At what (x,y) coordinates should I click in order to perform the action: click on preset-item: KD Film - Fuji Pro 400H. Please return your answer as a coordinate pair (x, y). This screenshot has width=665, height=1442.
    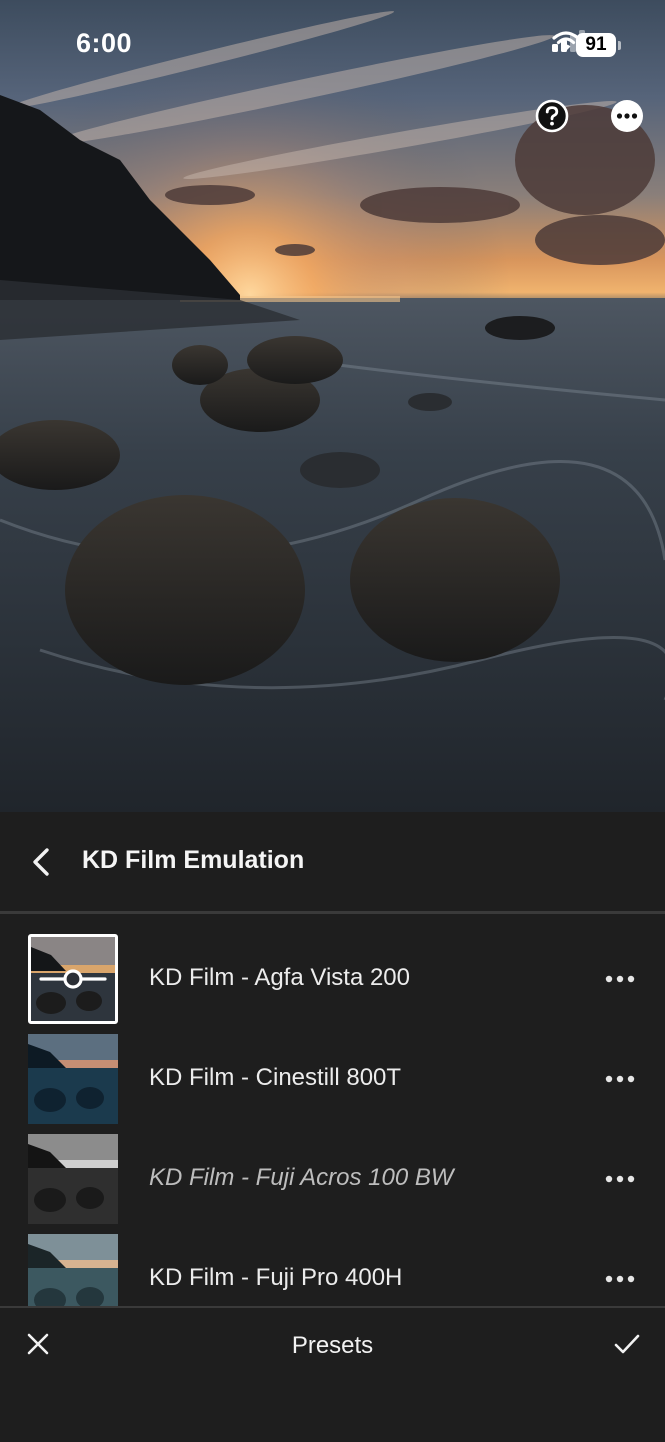
    Looking at the image, I should click on (332, 1260).